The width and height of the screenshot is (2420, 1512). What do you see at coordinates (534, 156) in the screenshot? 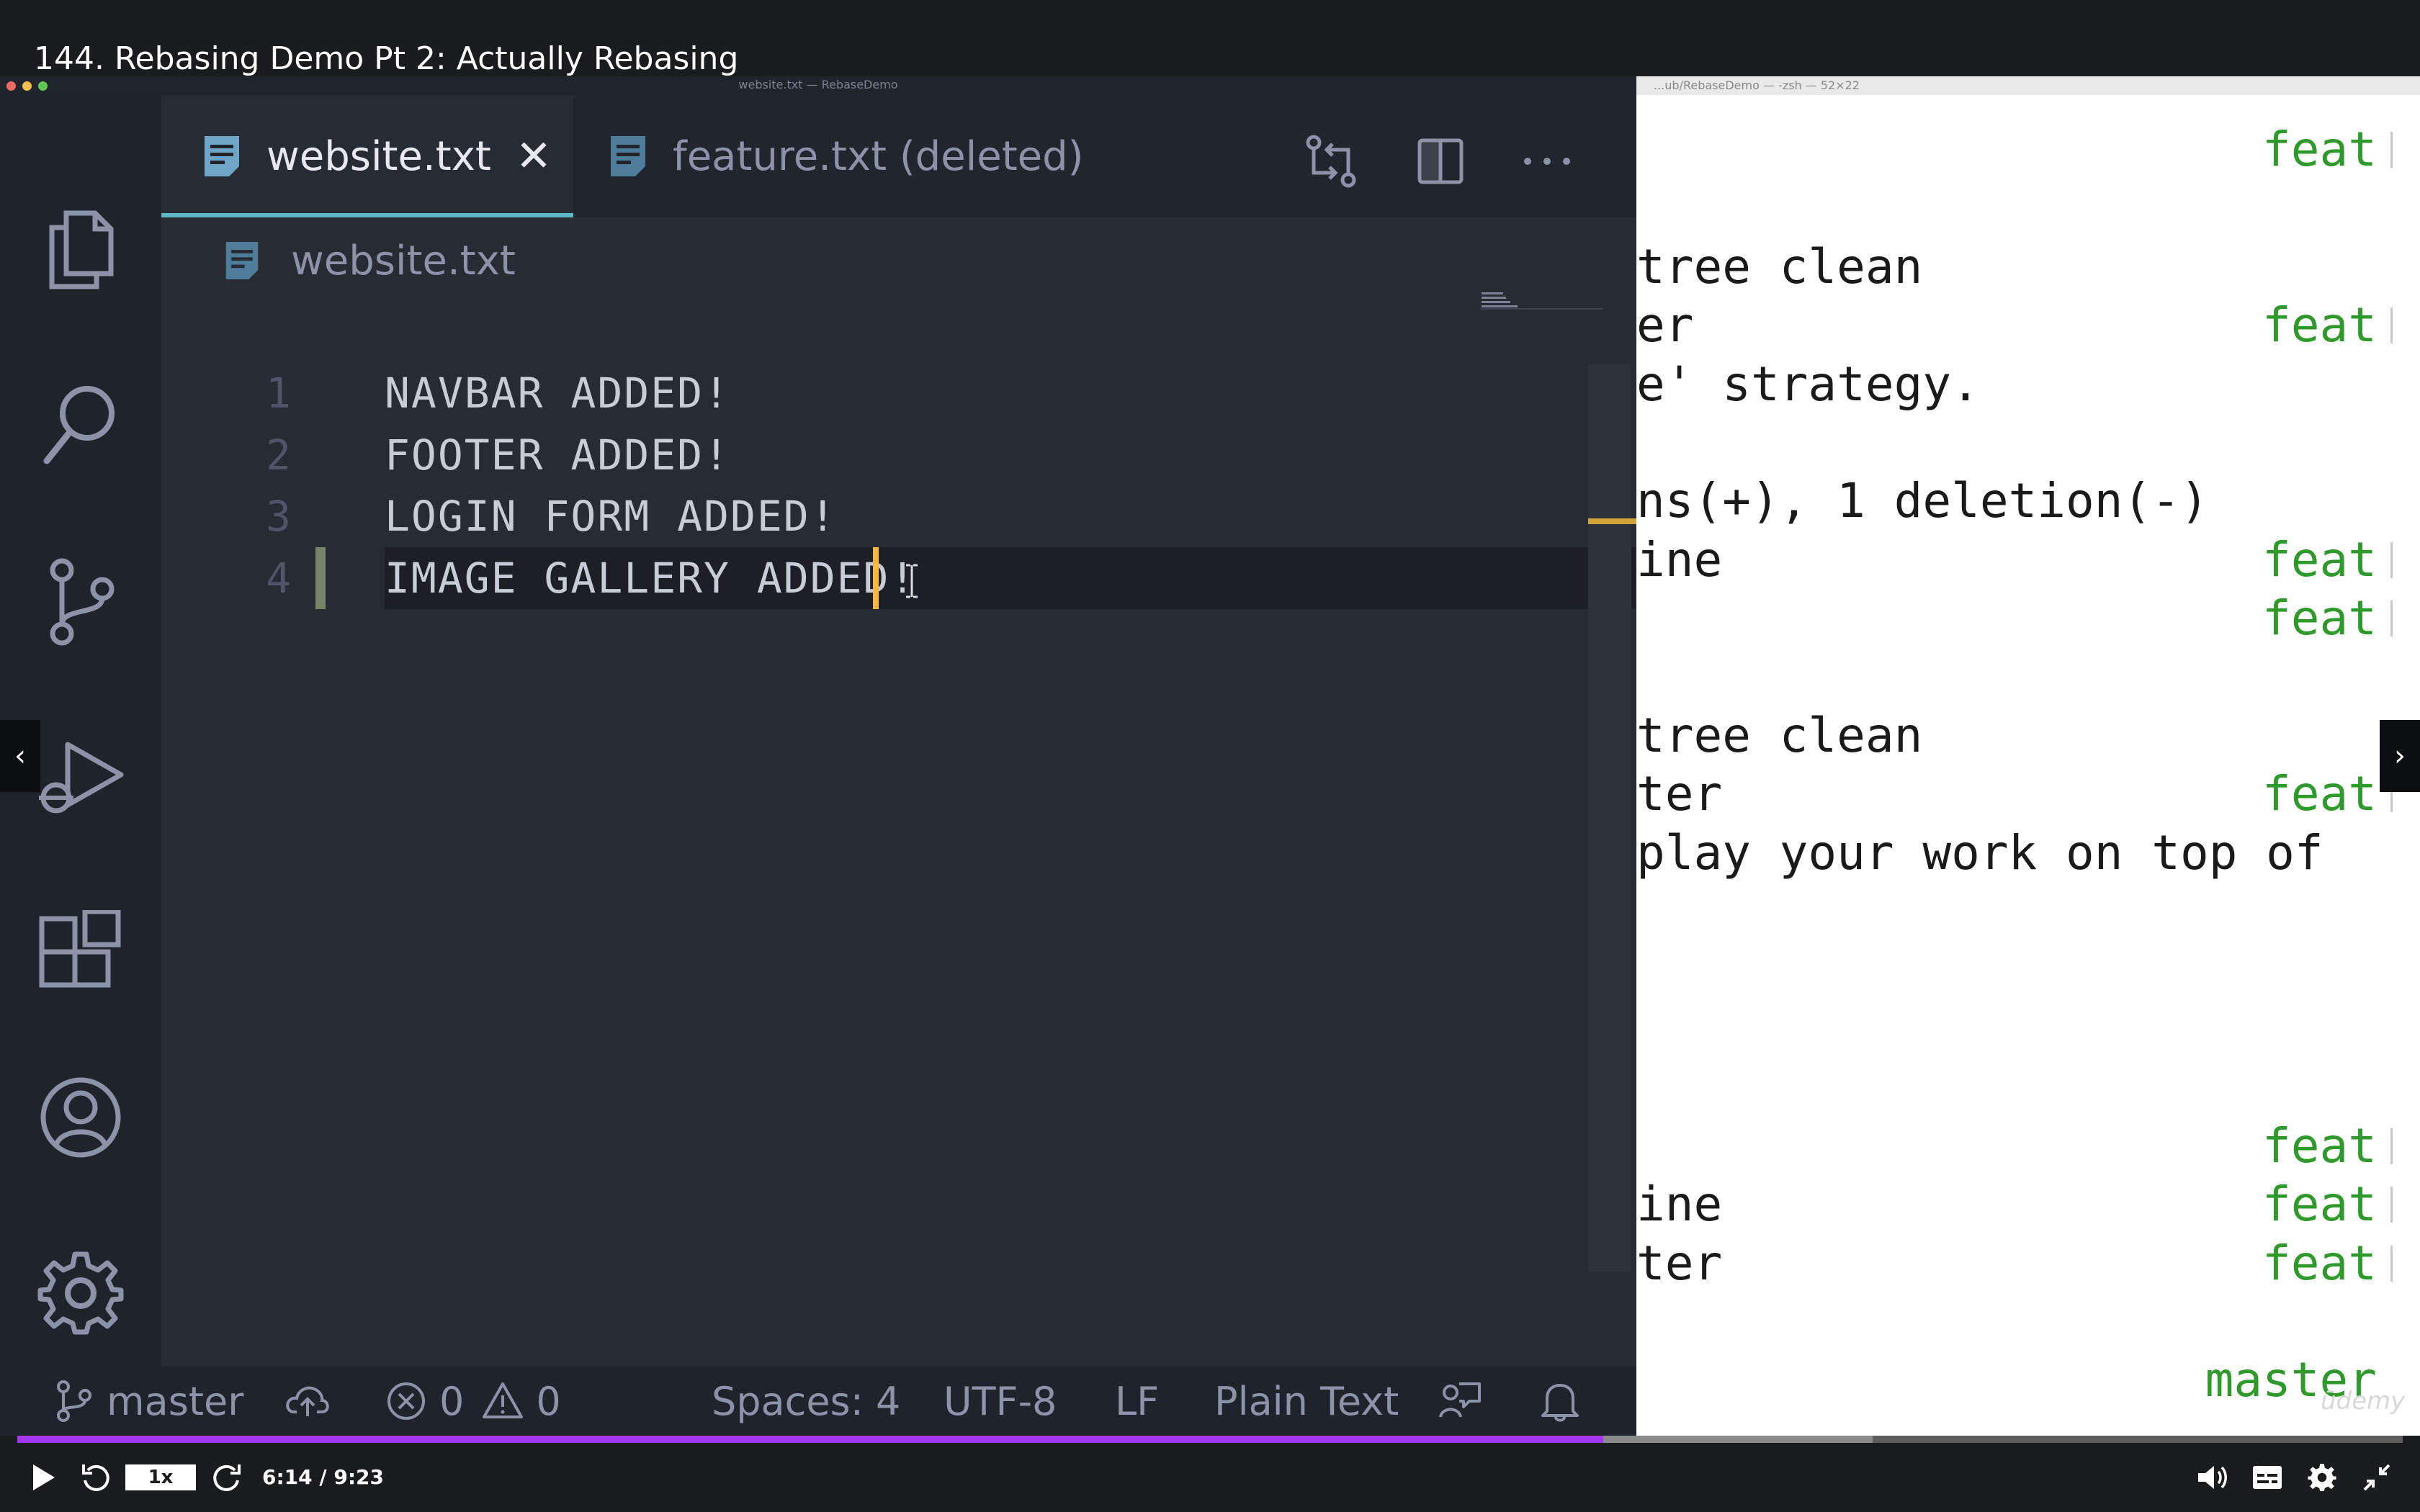
I see `close-tab-icon: ✕` at bounding box center [534, 156].